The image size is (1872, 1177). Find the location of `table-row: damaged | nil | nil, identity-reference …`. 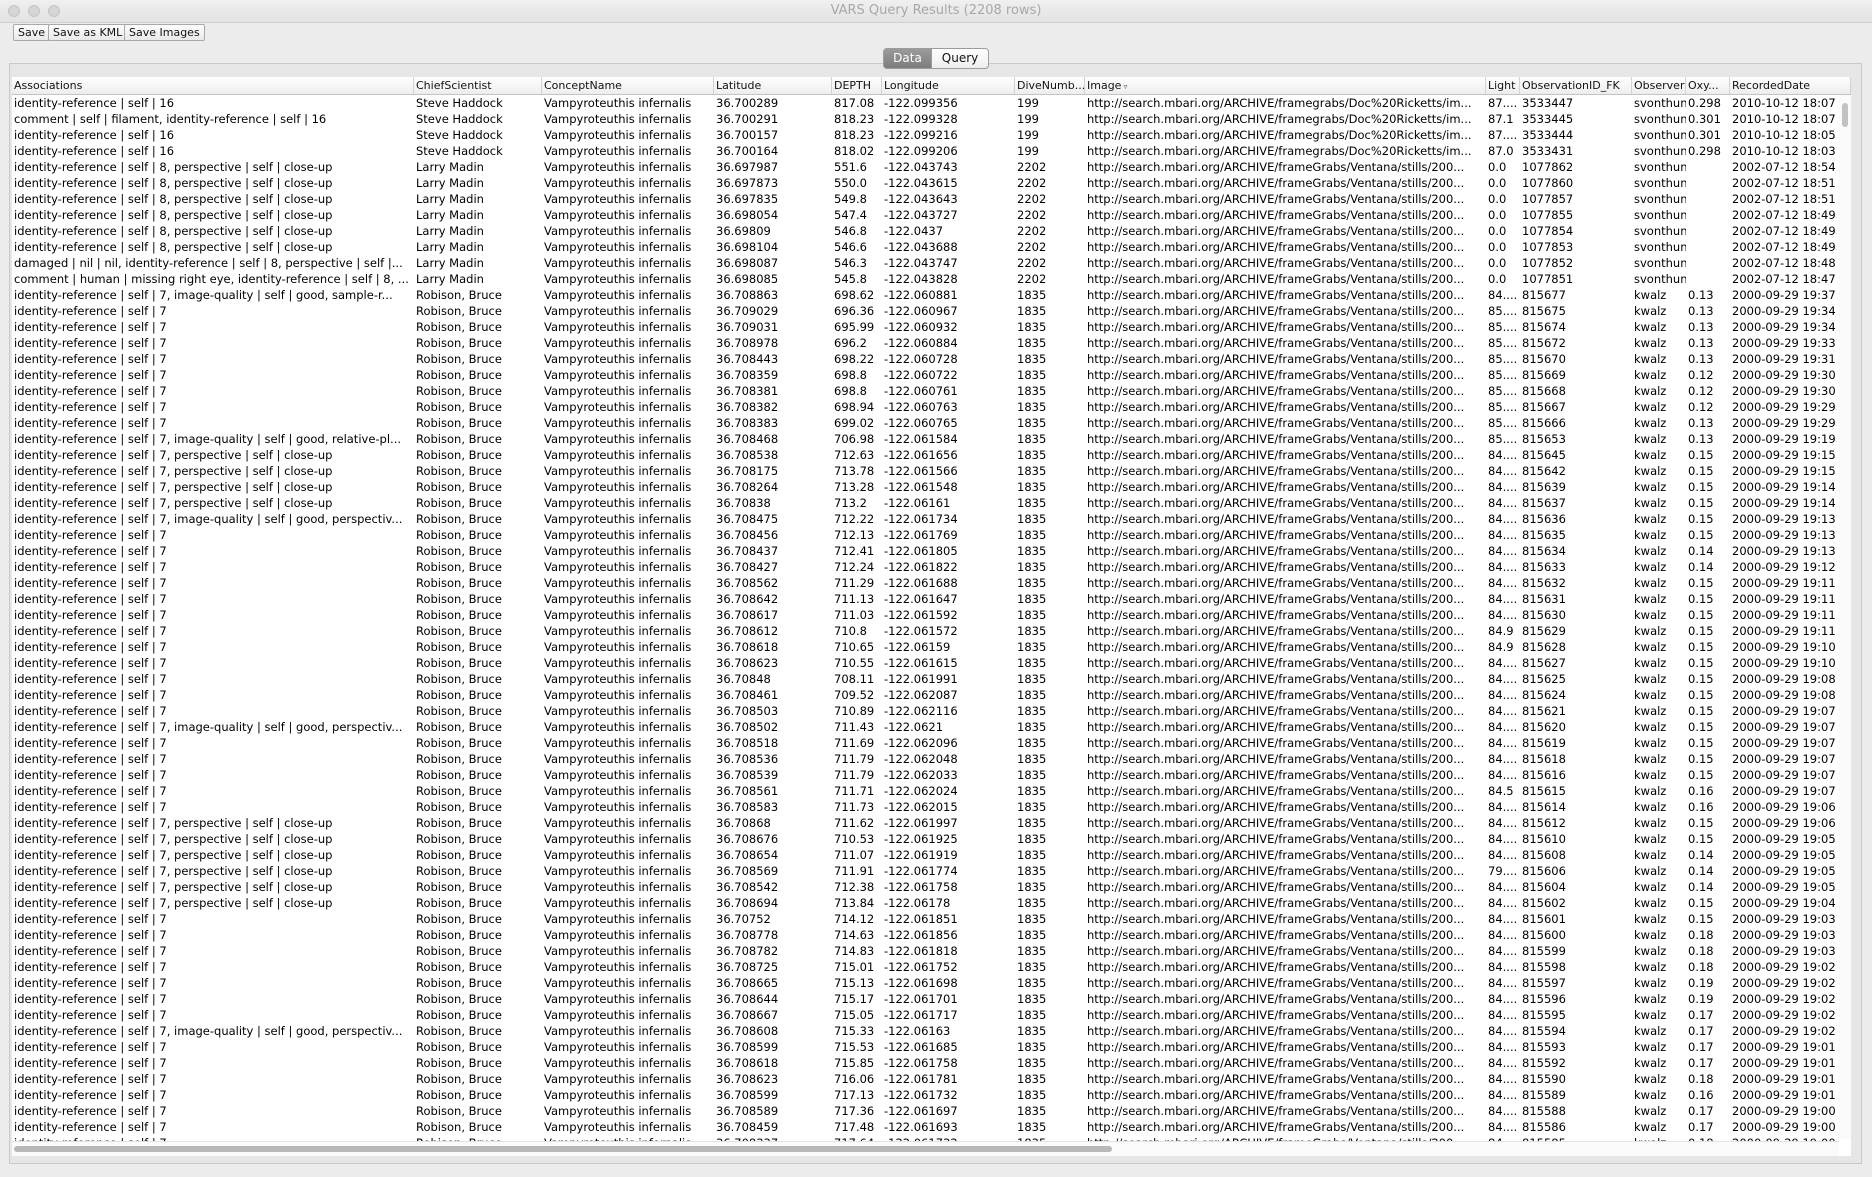

table-row: damaged | nil | nil, identity-reference … is located at coordinates (931, 263).